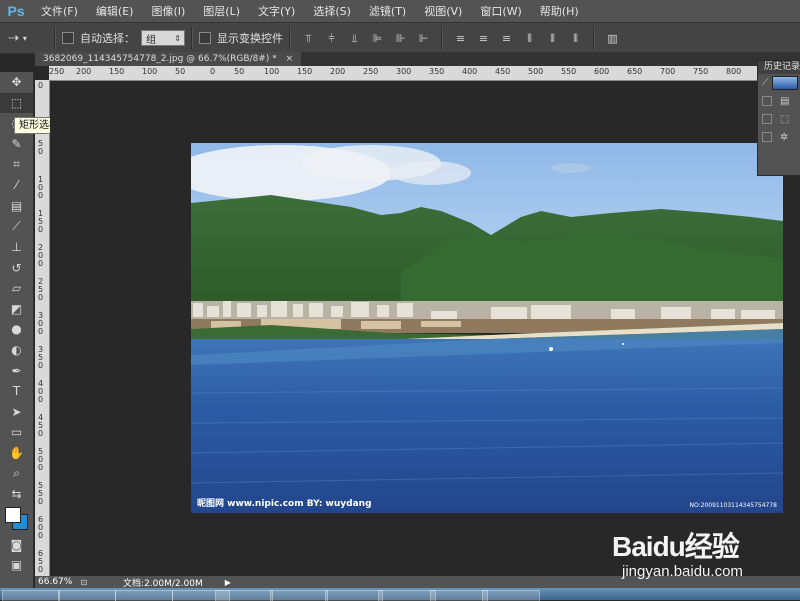 This screenshot has height=601, width=800. I want to click on eraser-tool: ▱, so click(16, 288).